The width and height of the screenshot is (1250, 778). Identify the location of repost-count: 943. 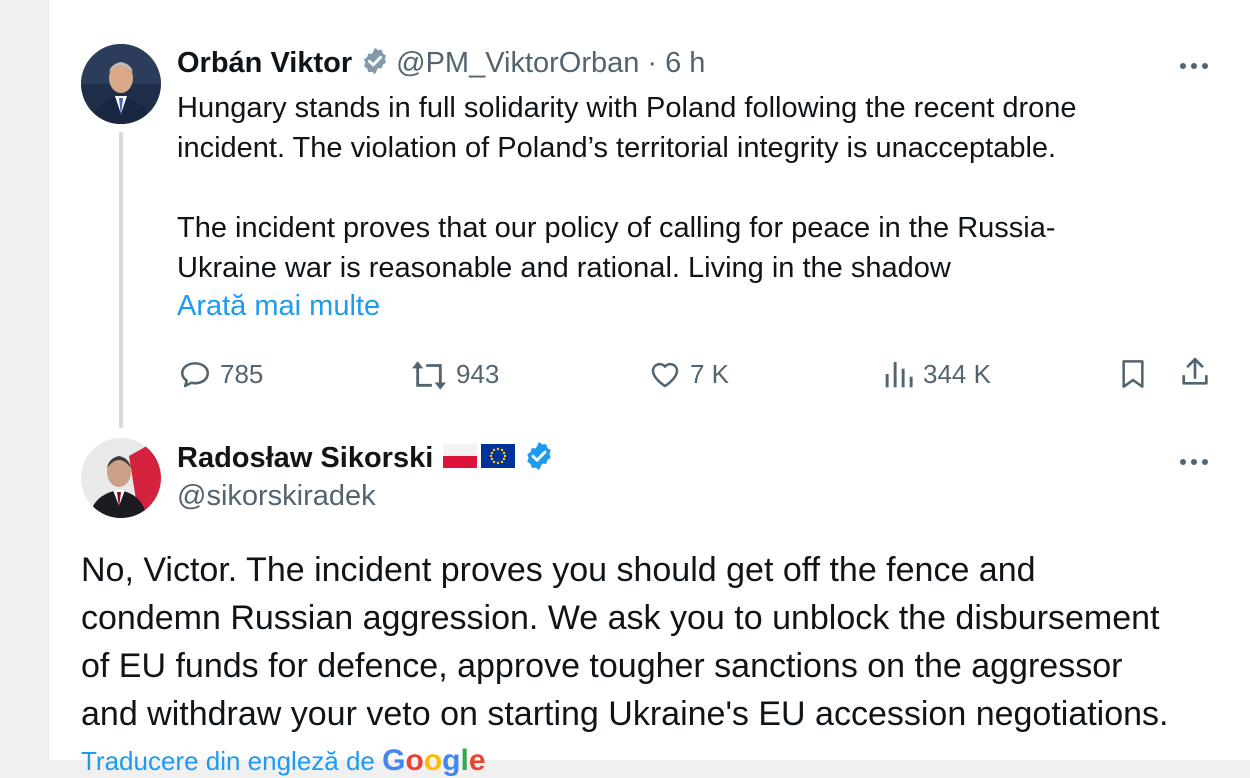
(478, 373).